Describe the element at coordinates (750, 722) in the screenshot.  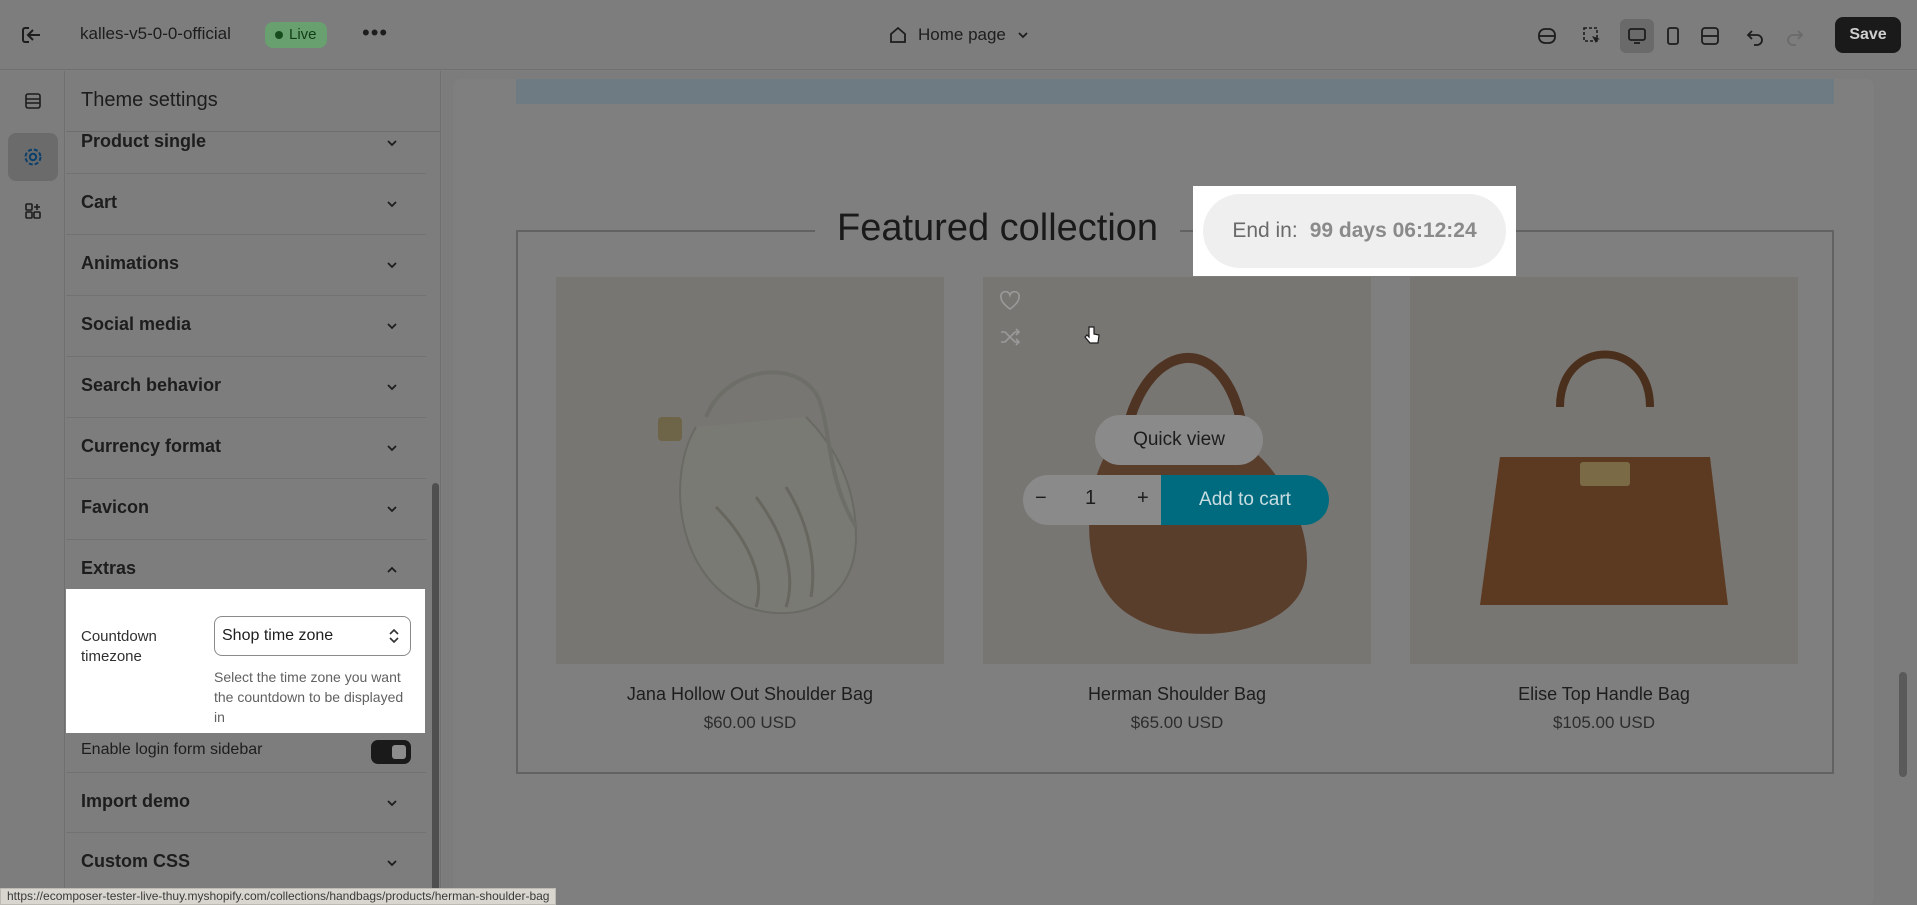
I see `product-price: $60.00 USD` at that location.